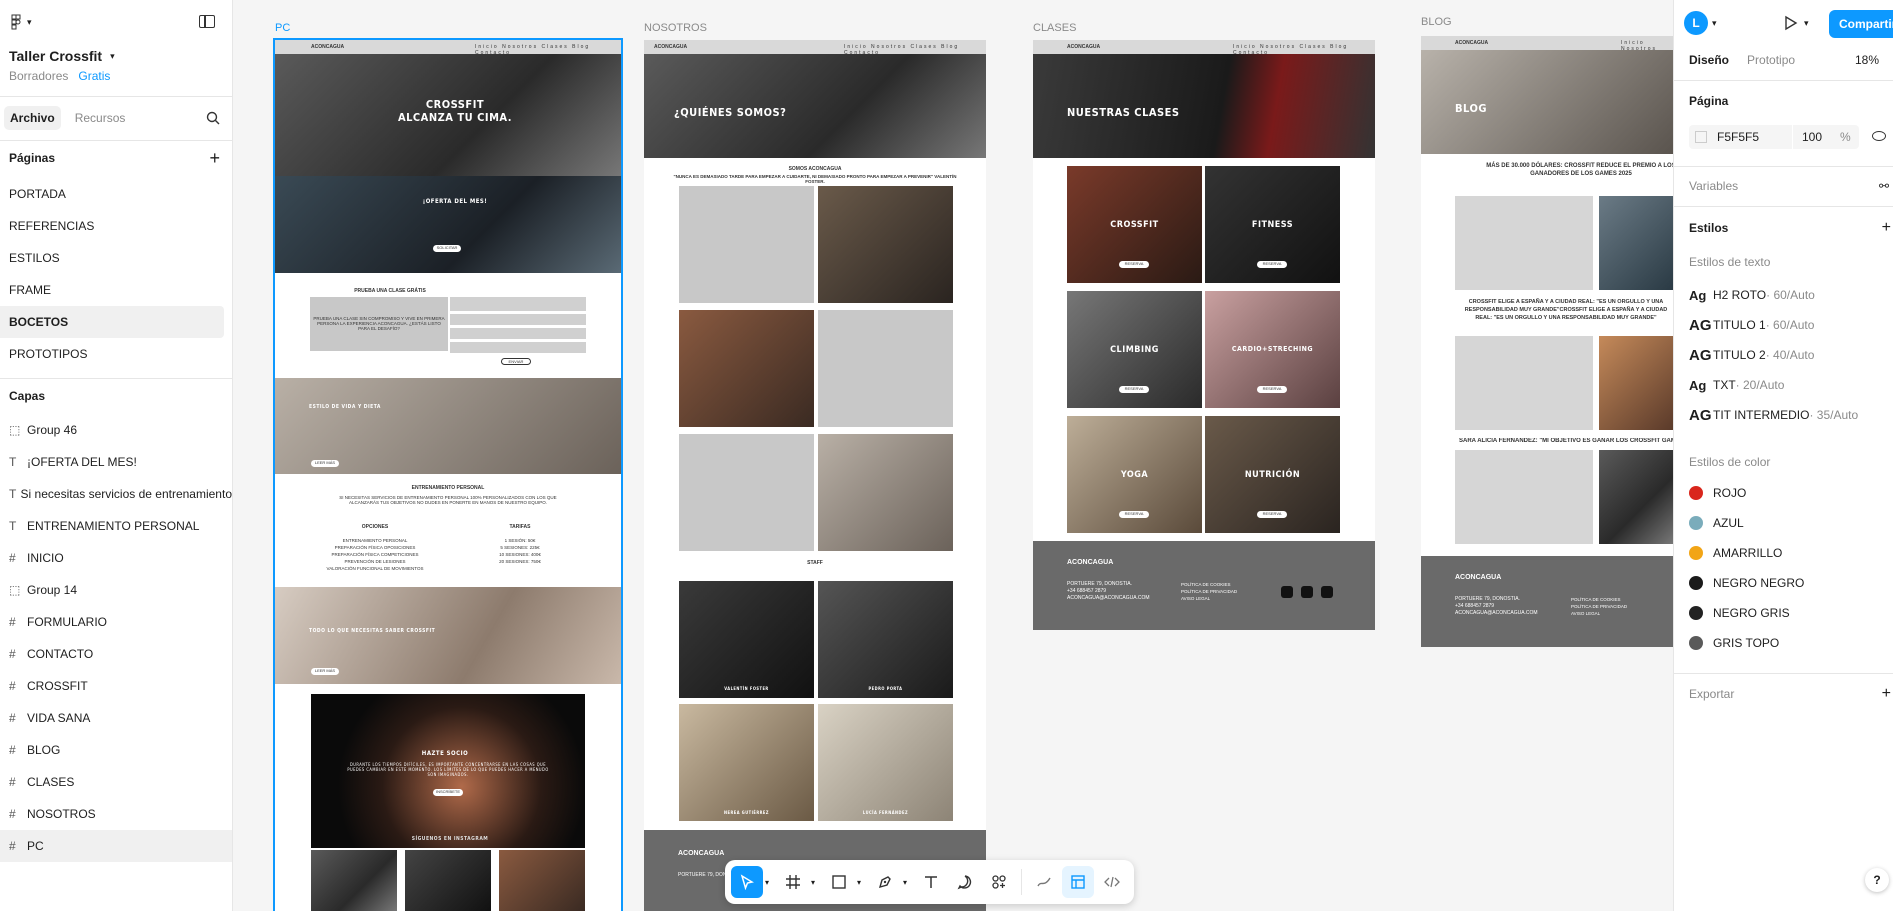 This screenshot has width=1893, height=911. What do you see at coordinates (816, 882) in the screenshot?
I see `frame-menu-chevron-icon: ▾` at bounding box center [816, 882].